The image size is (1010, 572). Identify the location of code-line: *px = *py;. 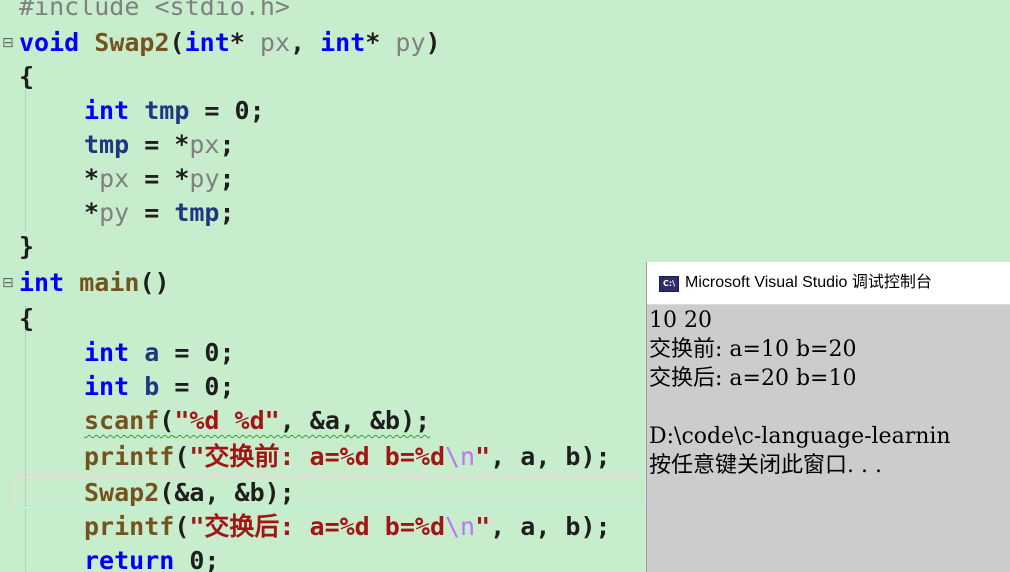
(505, 179).